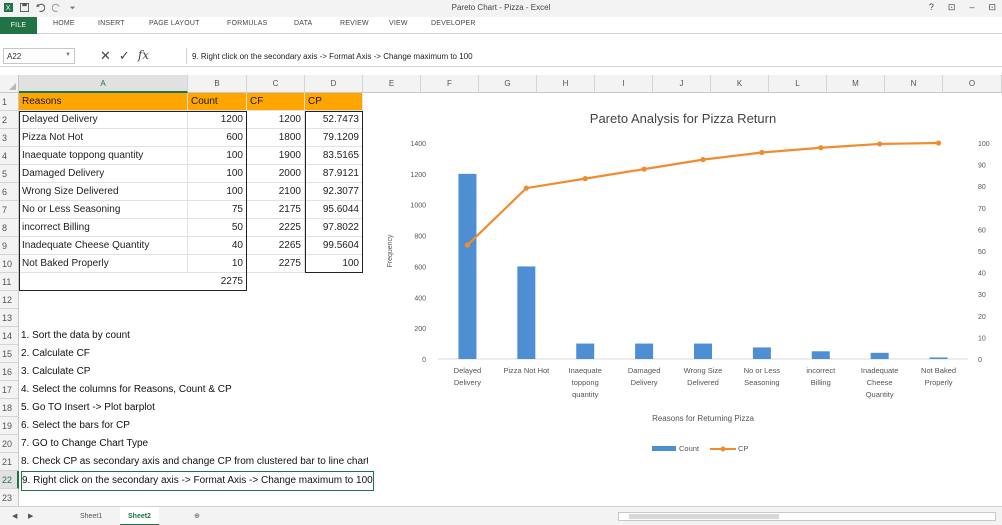 The image size is (1002, 525). What do you see at coordinates (450, 84) in the screenshot?
I see `column-header-f: F` at bounding box center [450, 84].